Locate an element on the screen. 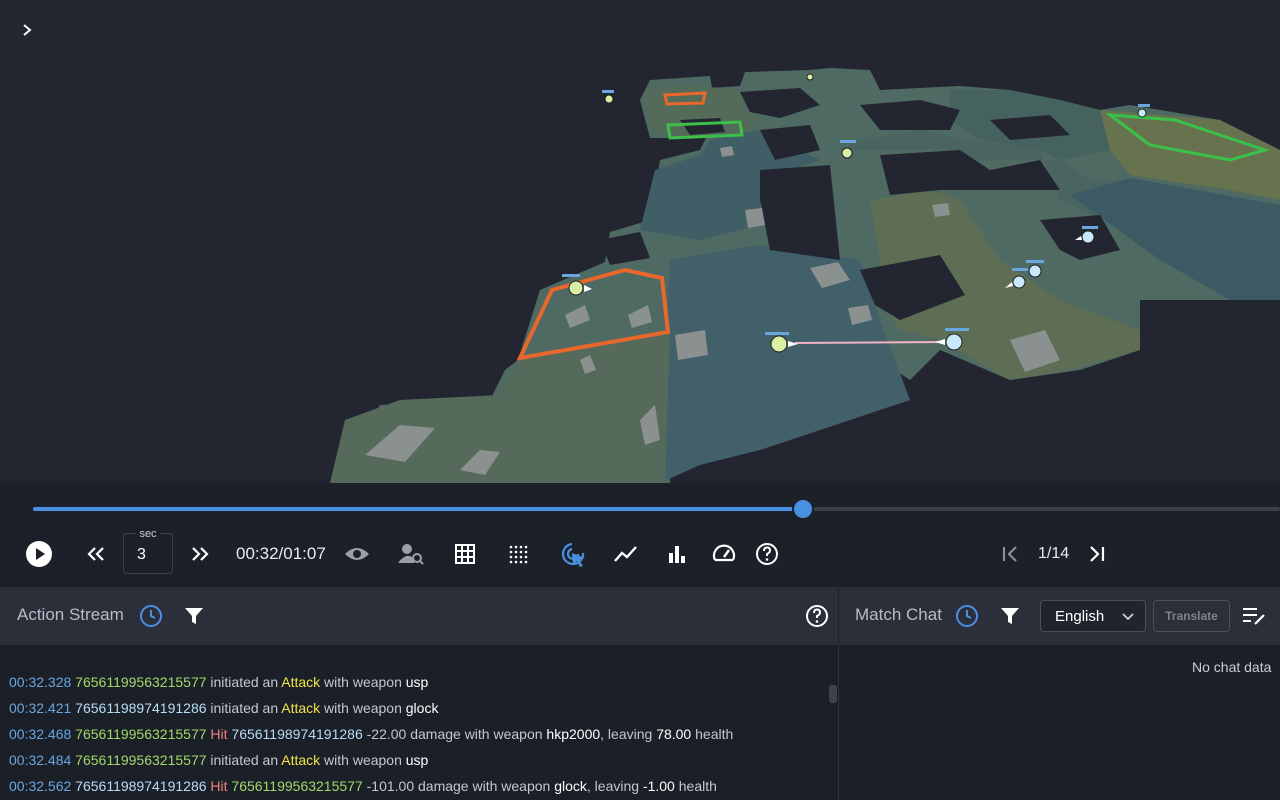 The image size is (1280, 800). log-segment: 00:32.328 is located at coordinates (40, 682).